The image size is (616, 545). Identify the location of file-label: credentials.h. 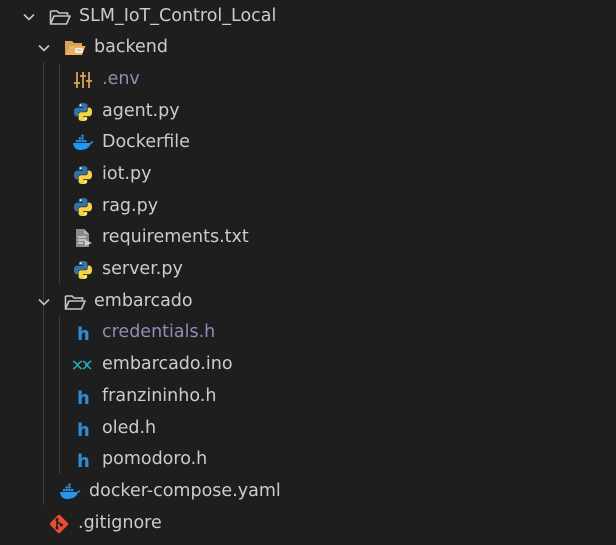
(159, 332).